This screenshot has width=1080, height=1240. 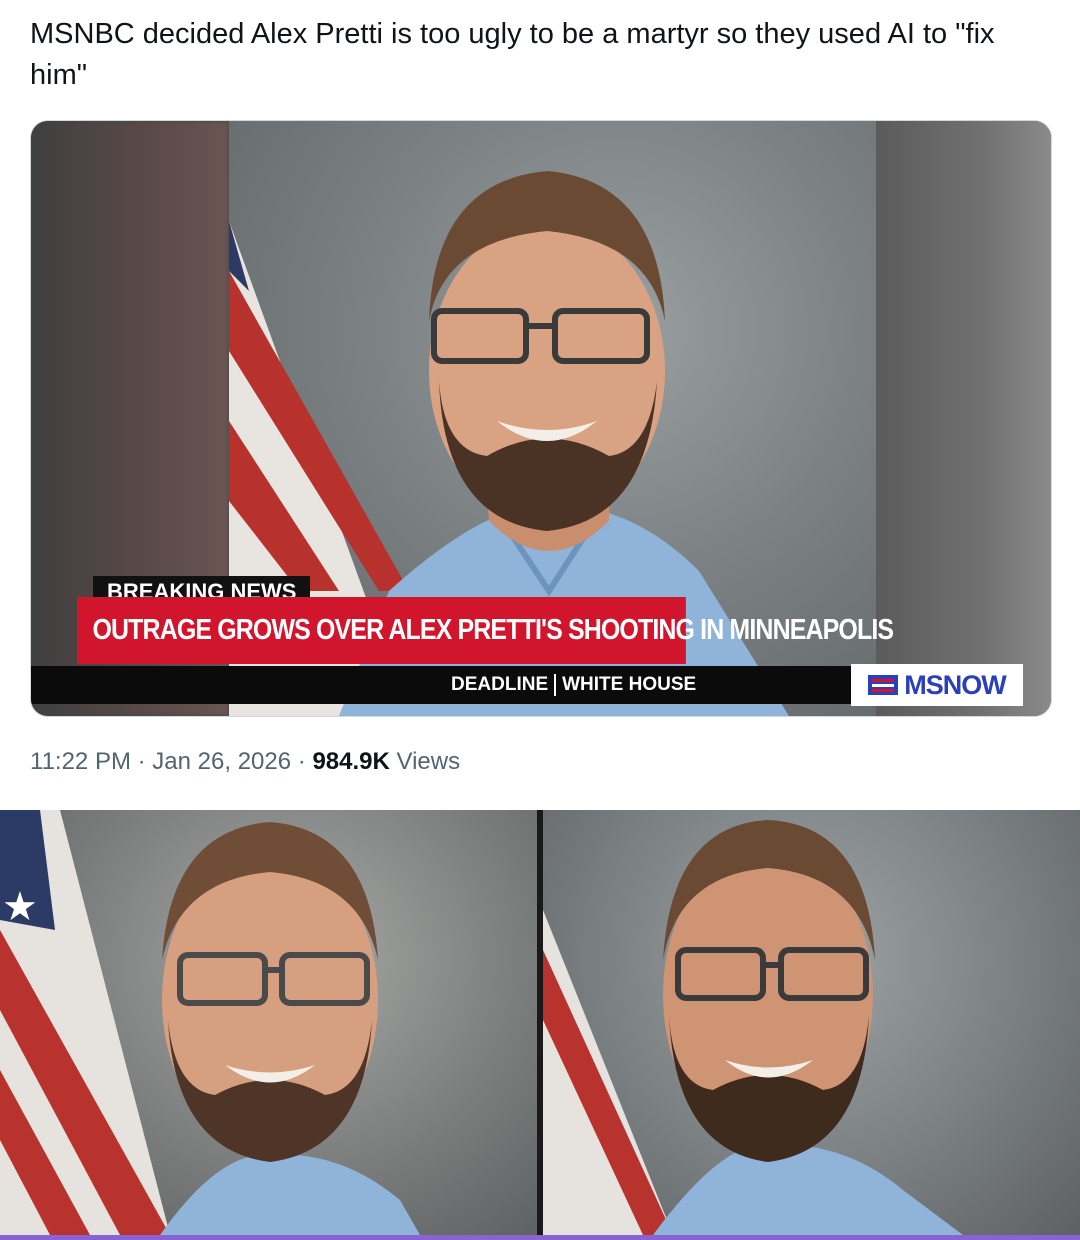 What do you see at coordinates (540, 1237) in the screenshot?
I see `bottom-accent-bar` at bounding box center [540, 1237].